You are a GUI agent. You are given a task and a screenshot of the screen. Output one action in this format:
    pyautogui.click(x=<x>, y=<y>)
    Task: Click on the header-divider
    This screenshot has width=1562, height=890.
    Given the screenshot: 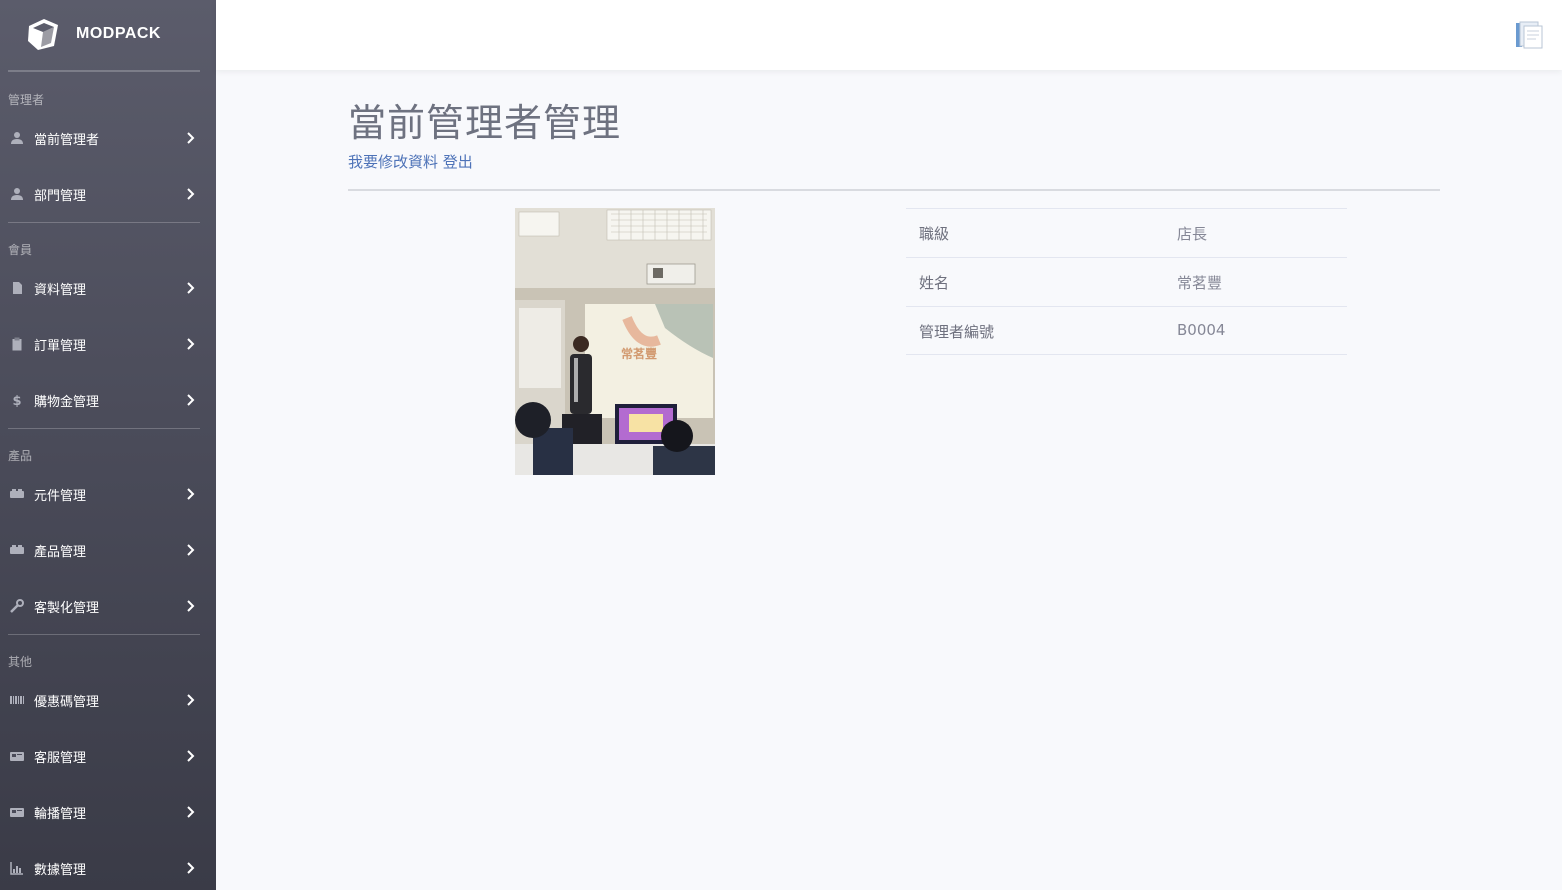 What is the action you would take?
    pyautogui.click(x=894, y=190)
    